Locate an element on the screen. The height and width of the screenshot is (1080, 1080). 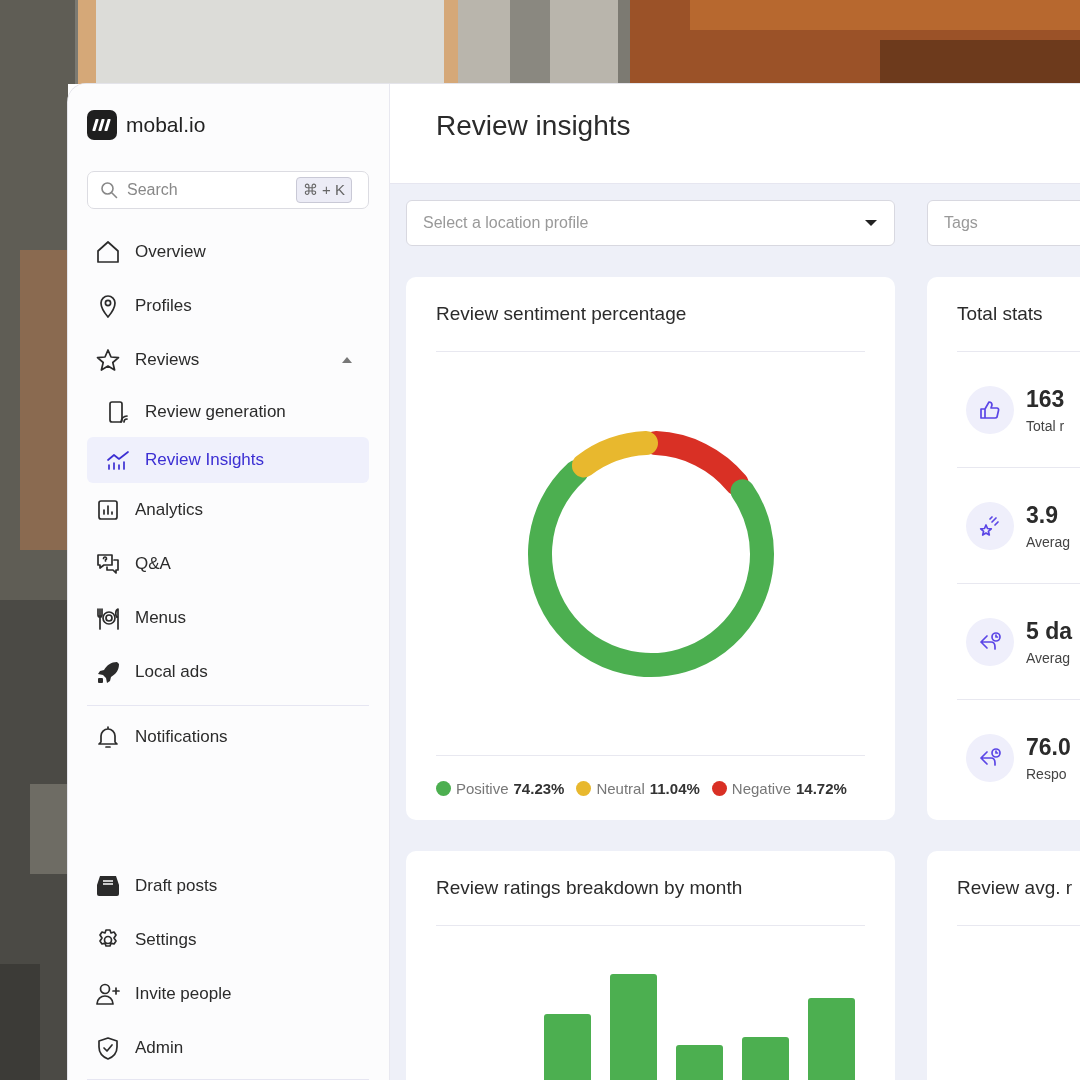
stat-label: Respo is located at coordinates (1047, 773).